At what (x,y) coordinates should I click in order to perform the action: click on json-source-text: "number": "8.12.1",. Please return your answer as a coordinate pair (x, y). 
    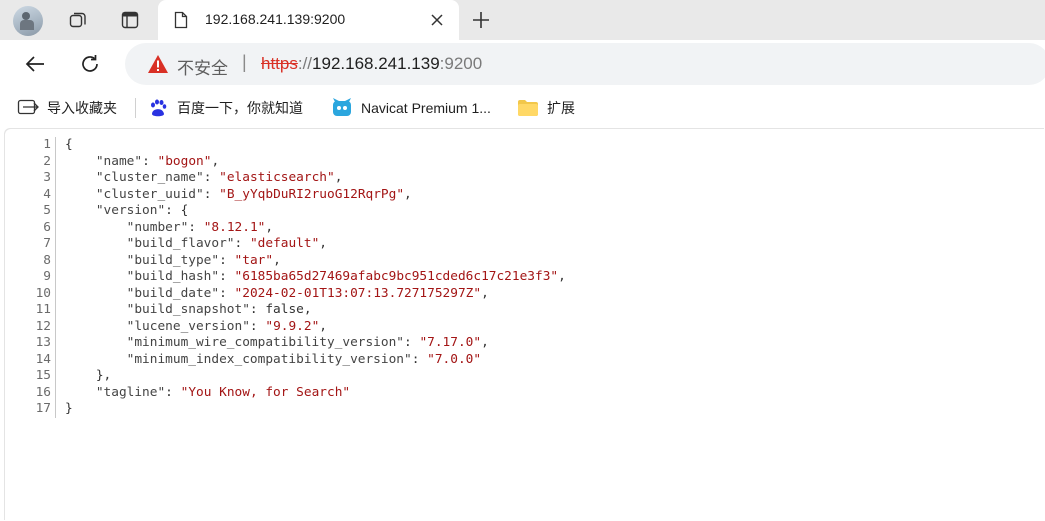
    Looking at the image, I should click on (200, 227).